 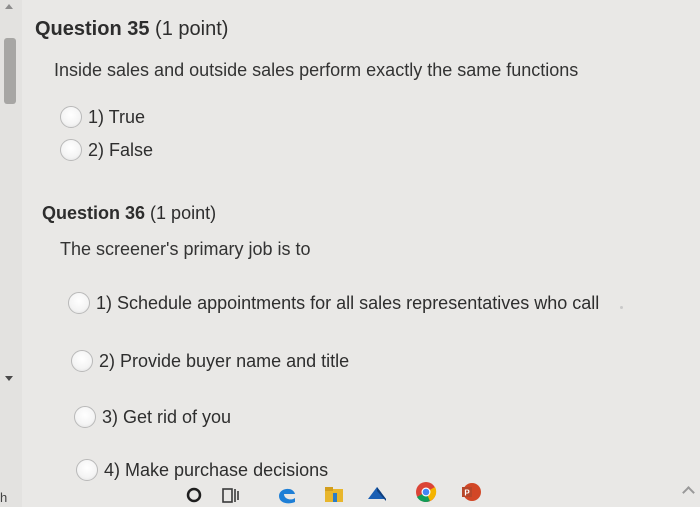 I want to click on left-scrollbar, so click(x=11, y=253).